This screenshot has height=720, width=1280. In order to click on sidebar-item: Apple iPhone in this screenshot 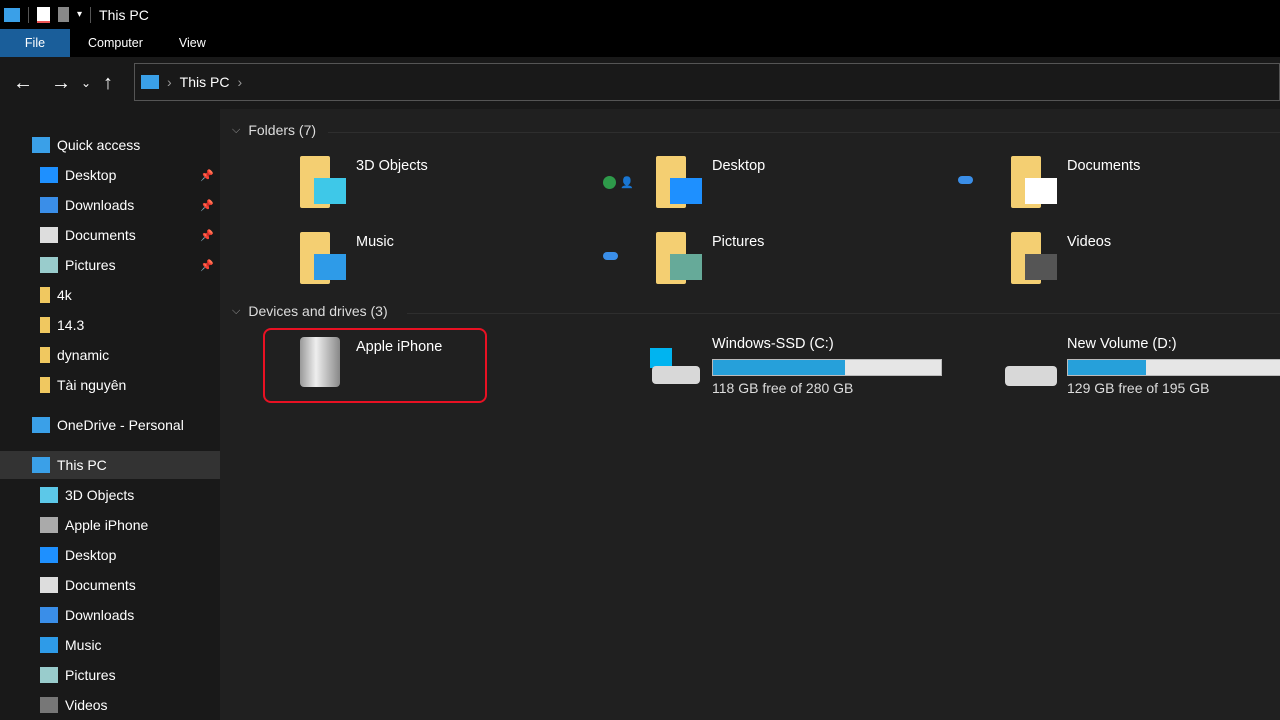, I will do `click(110, 525)`.